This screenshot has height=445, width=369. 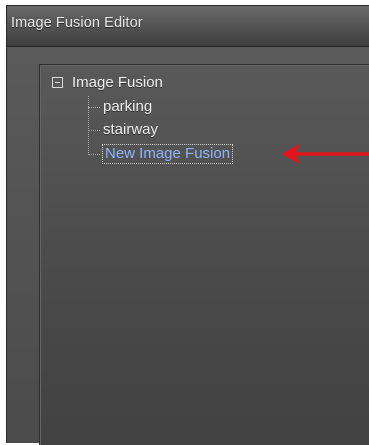 What do you see at coordinates (168, 154) in the screenshot?
I see `tree-item-label-selected: New Image Fusion` at bounding box center [168, 154].